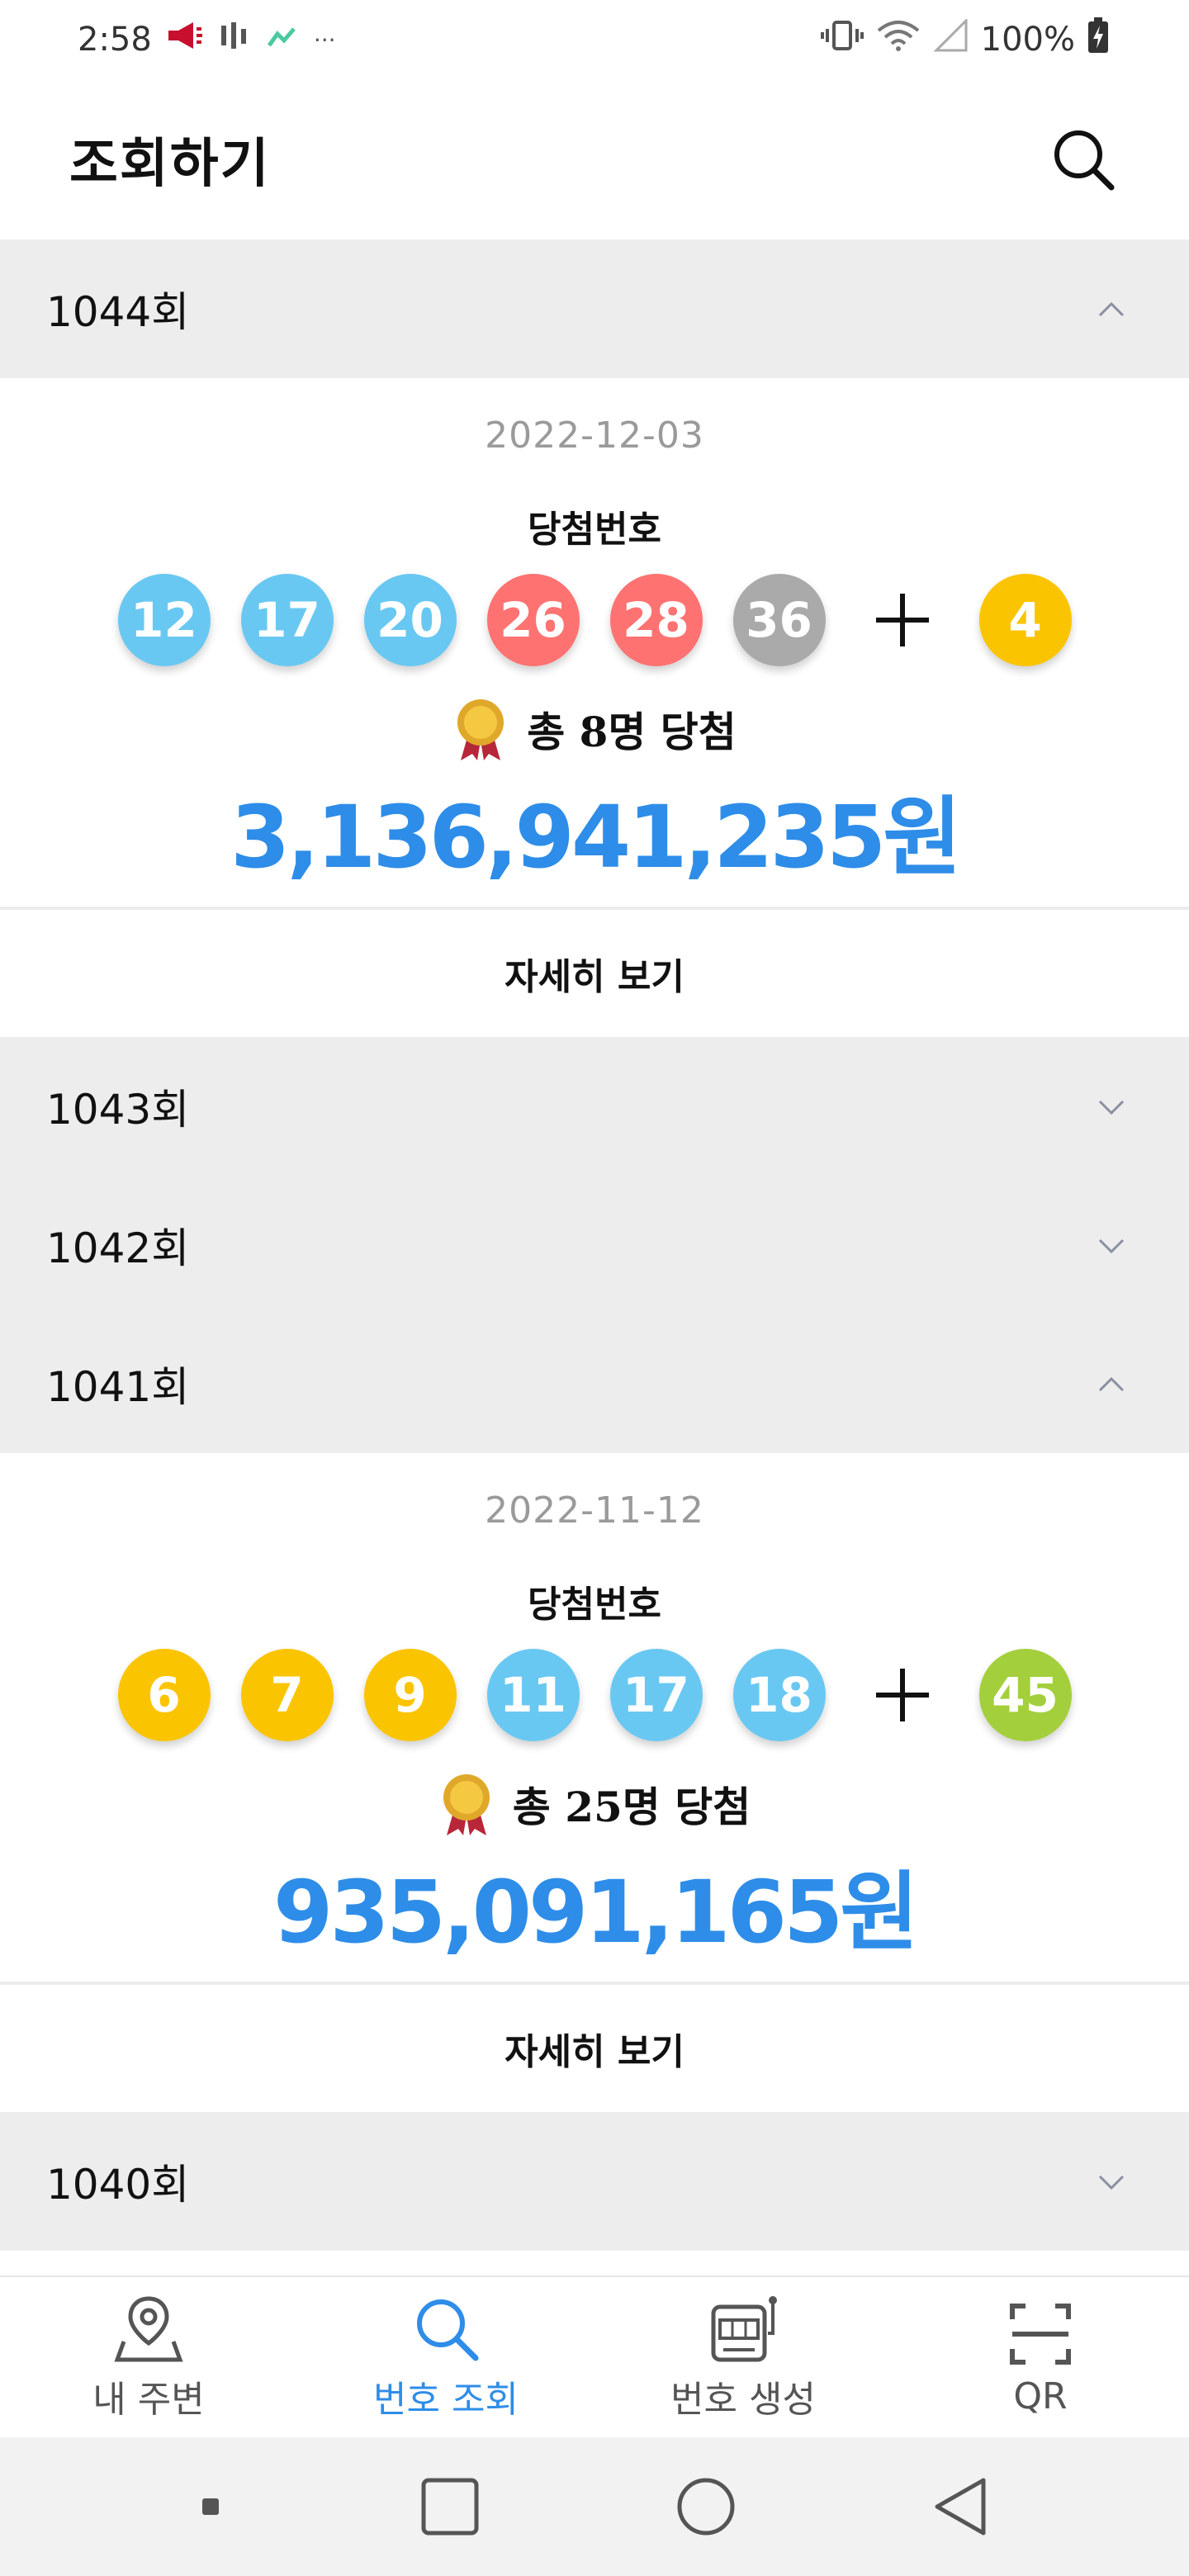  What do you see at coordinates (533, 1695) in the screenshot?
I see `number-ball: 11` at bounding box center [533, 1695].